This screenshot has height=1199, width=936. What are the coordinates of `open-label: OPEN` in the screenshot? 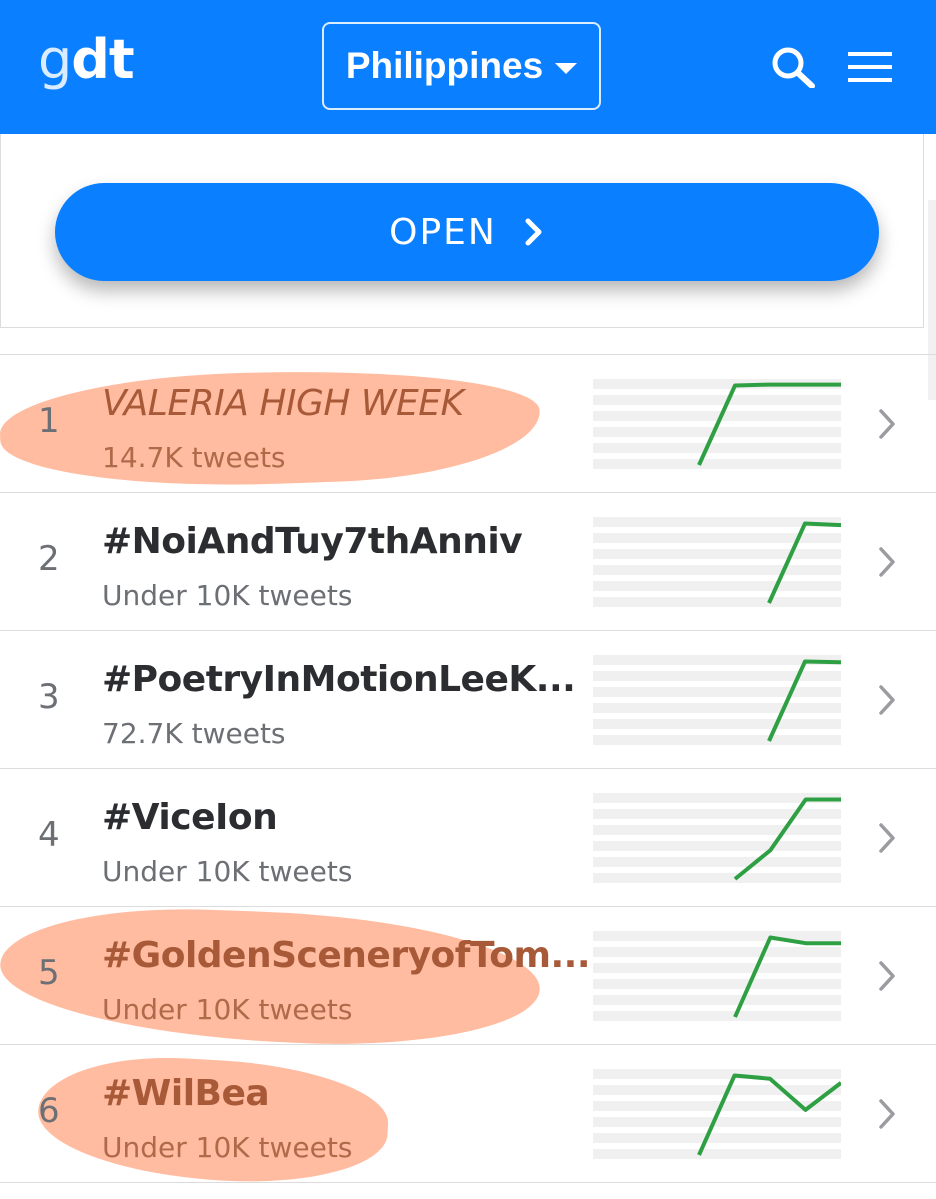 It's located at (443, 232).